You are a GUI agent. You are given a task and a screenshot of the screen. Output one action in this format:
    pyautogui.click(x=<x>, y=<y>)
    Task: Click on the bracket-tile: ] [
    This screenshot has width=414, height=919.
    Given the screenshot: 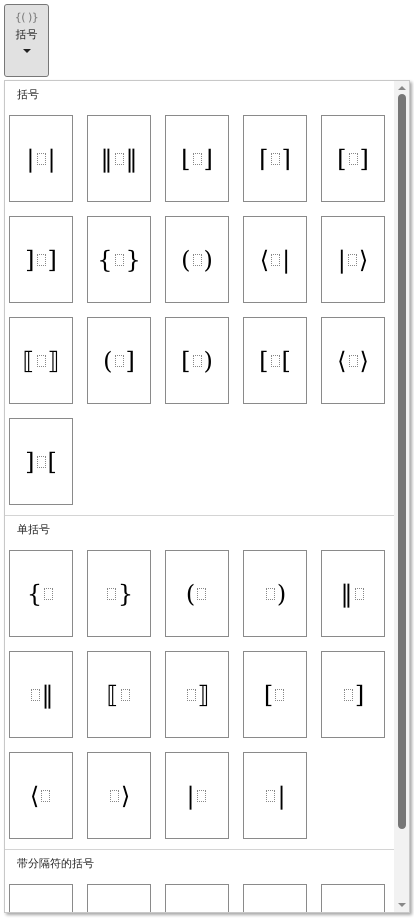 What is the action you would take?
    pyautogui.click(x=41, y=461)
    